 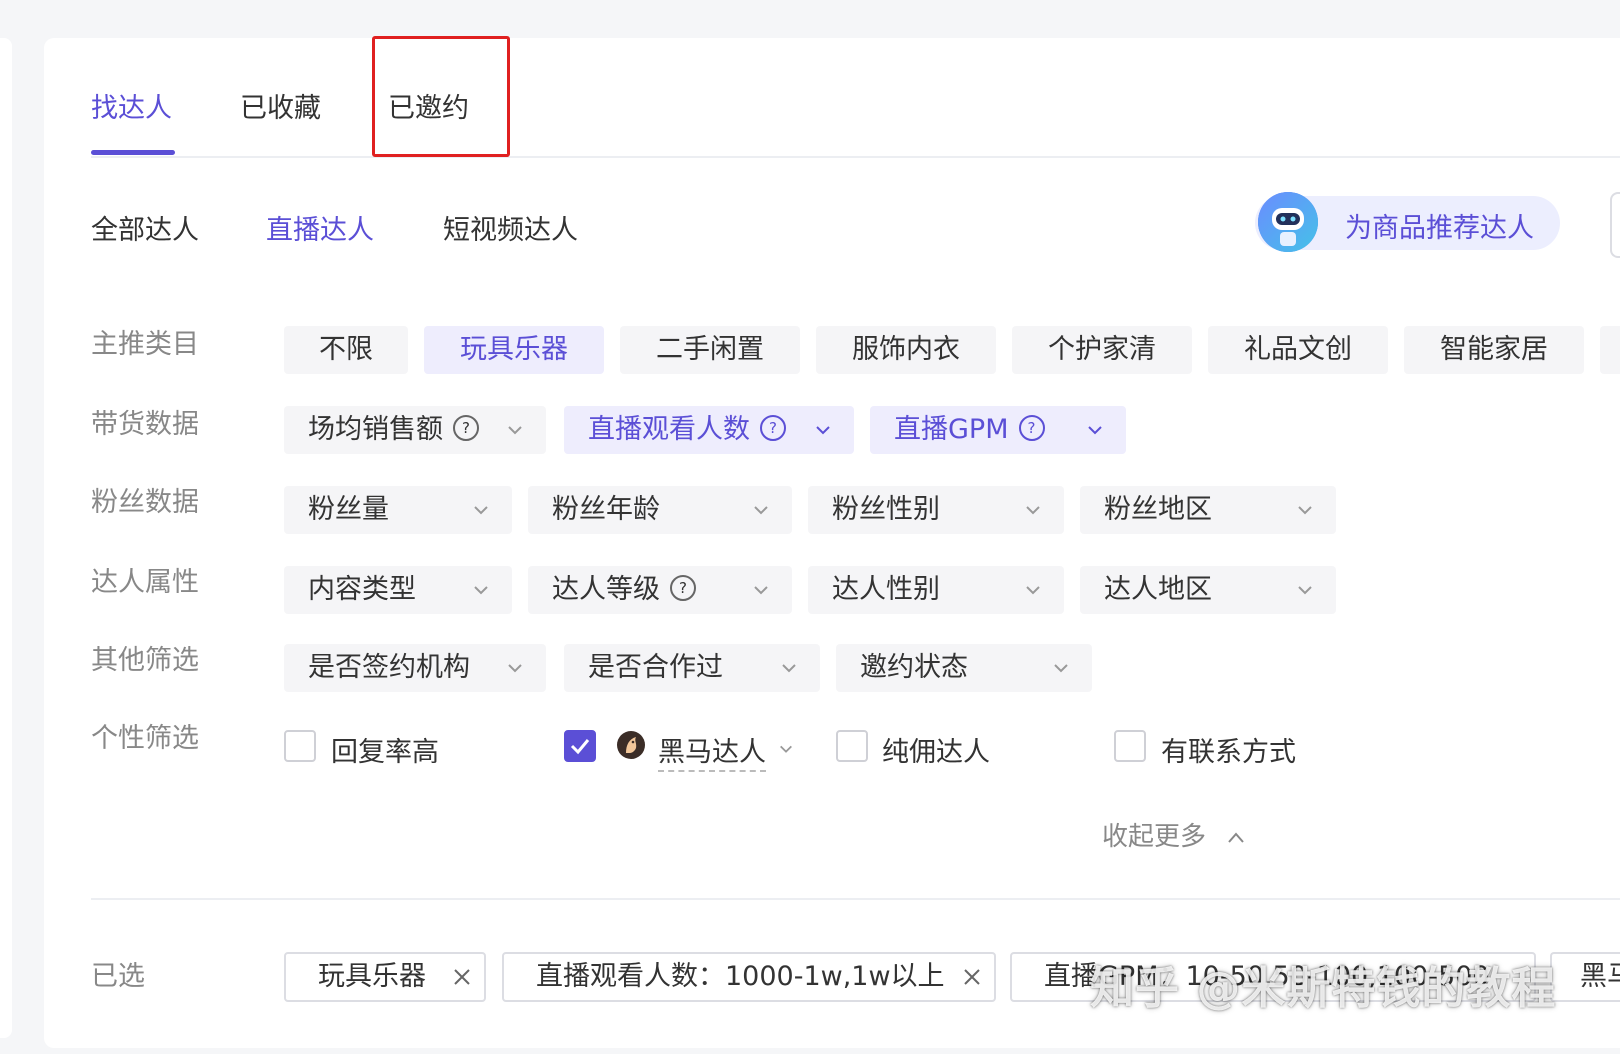 I want to click on dropdown-gender: 达人性别, so click(x=936, y=590).